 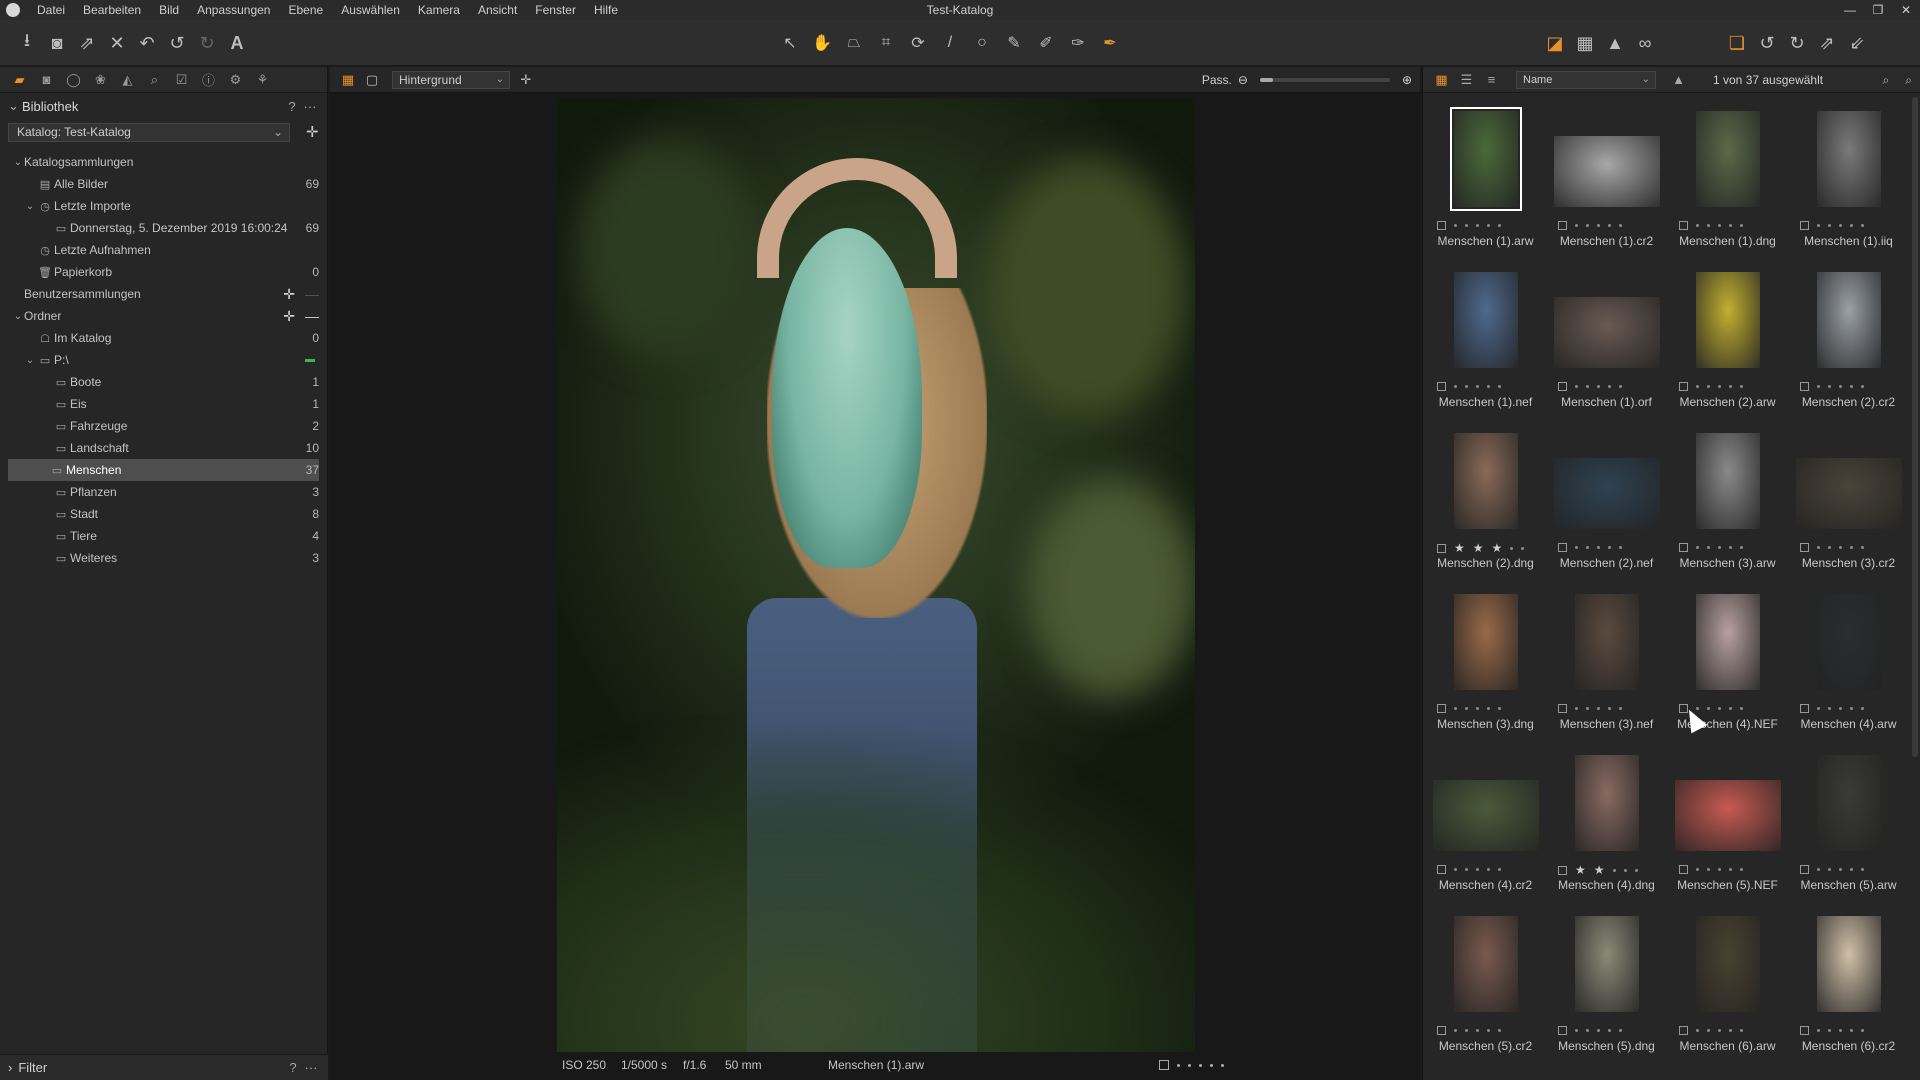 I want to click on zoom-in-icon: ⊕, so click(x=1407, y=80).